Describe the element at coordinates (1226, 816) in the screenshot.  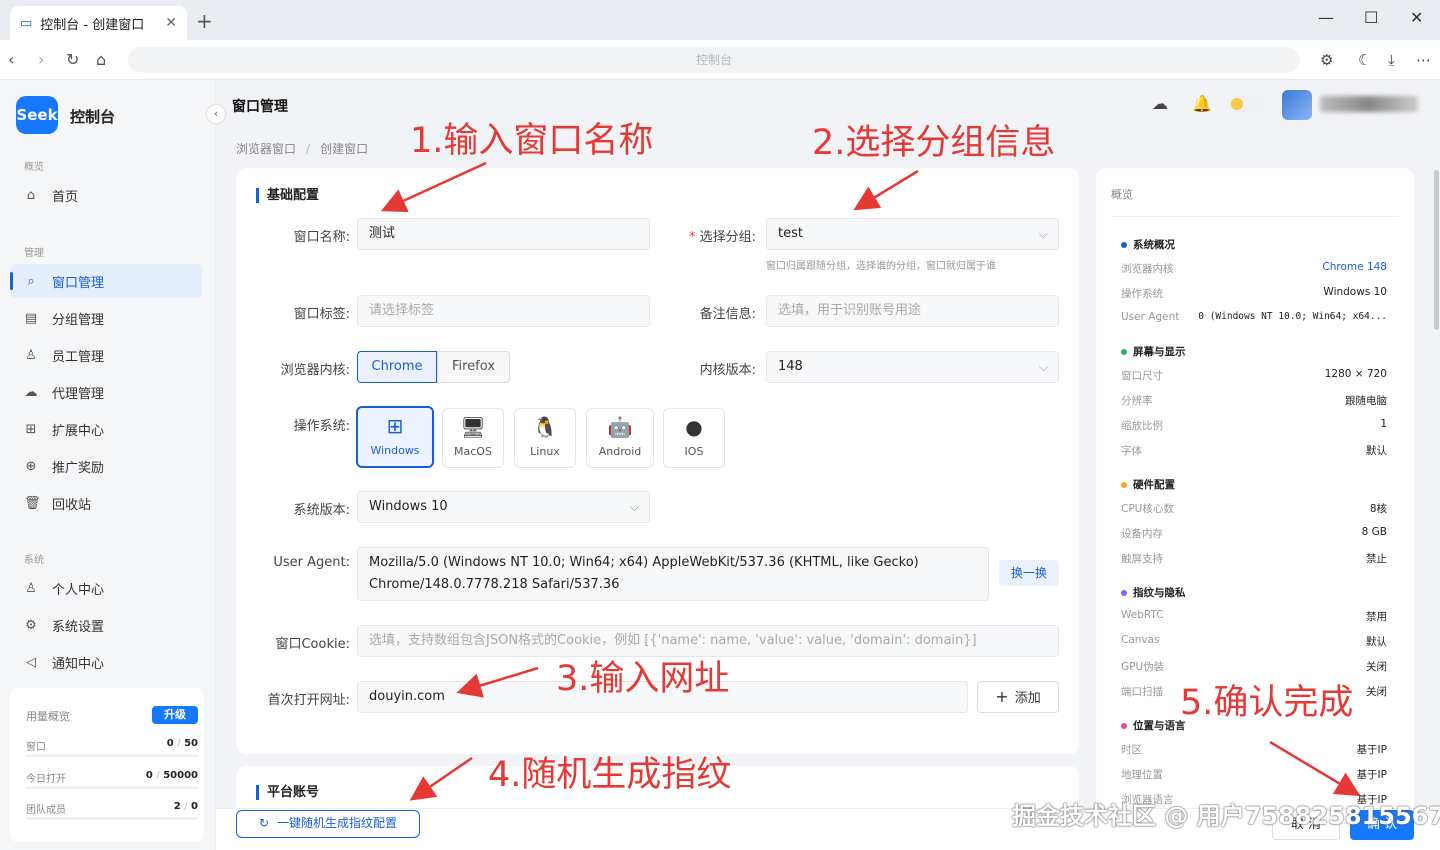
I see `watermark: 掘金技术社区 @ 用户7588258155​67` at that location.